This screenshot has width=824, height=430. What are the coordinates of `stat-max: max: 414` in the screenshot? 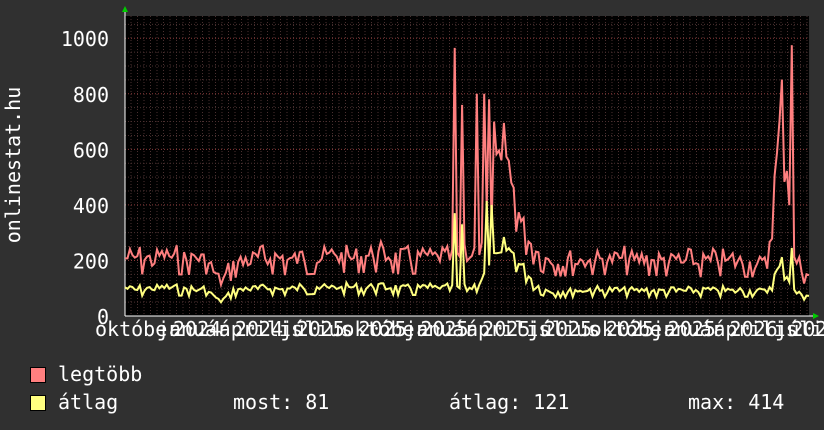 It's located at (736, 402).